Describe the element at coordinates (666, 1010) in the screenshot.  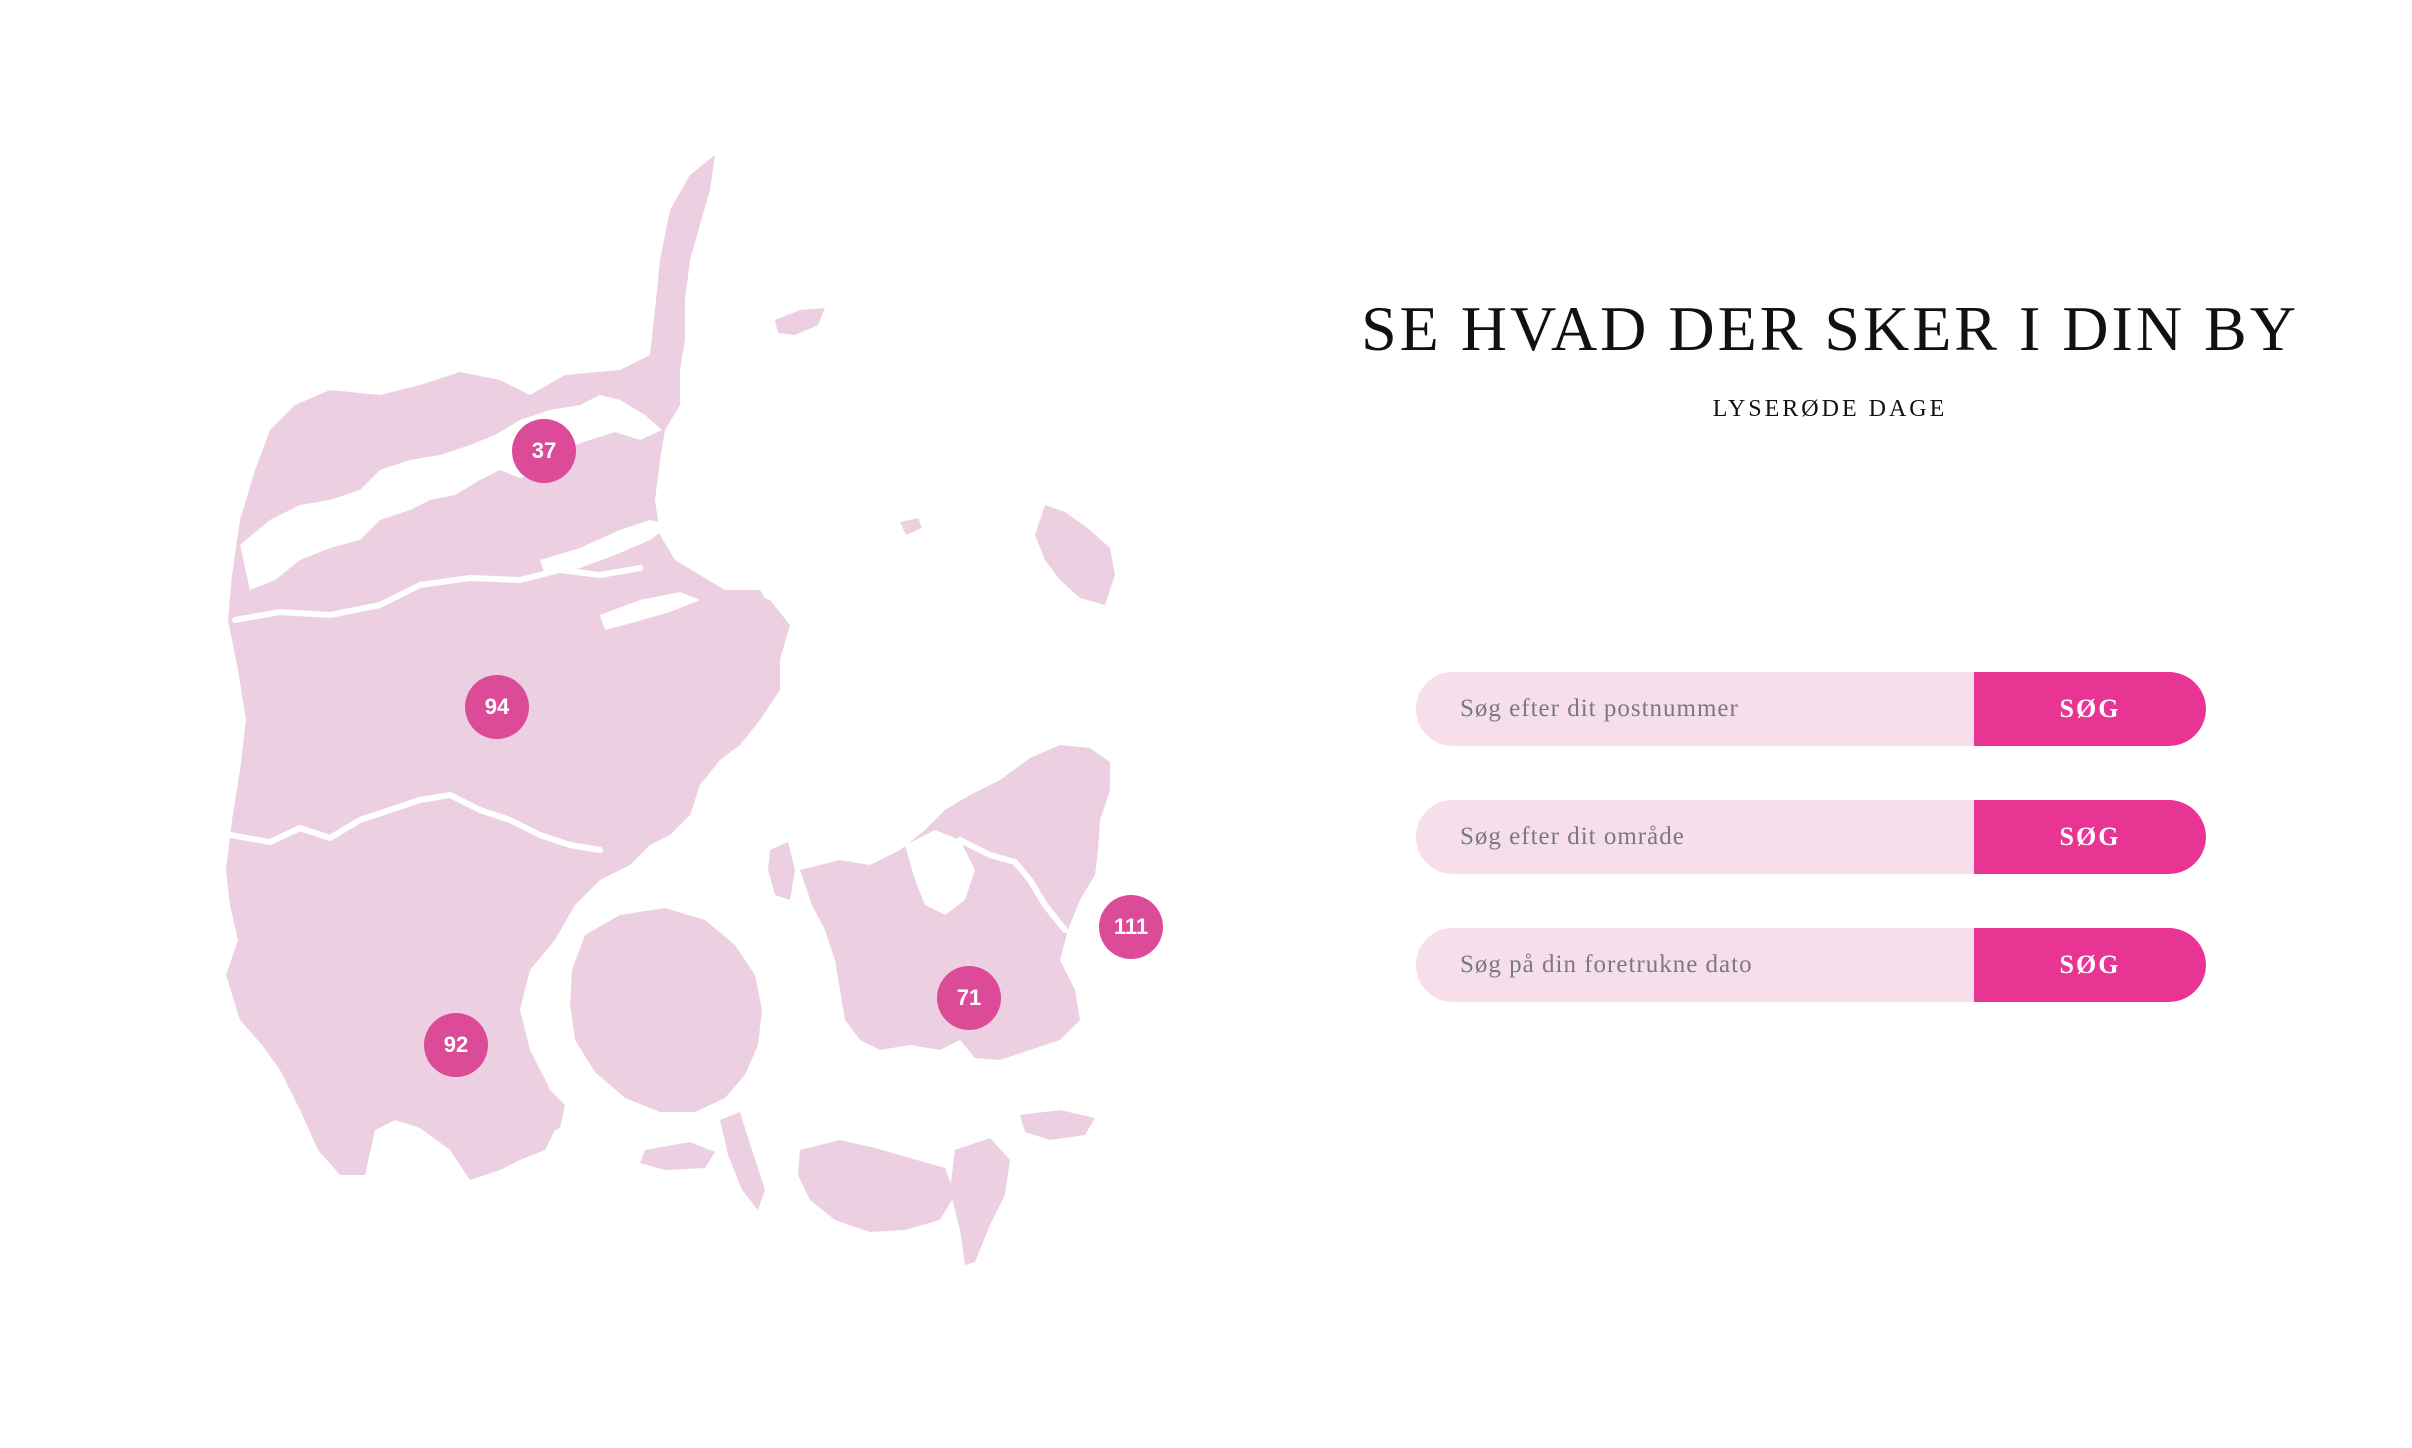
I see `fyn-island` at that location.